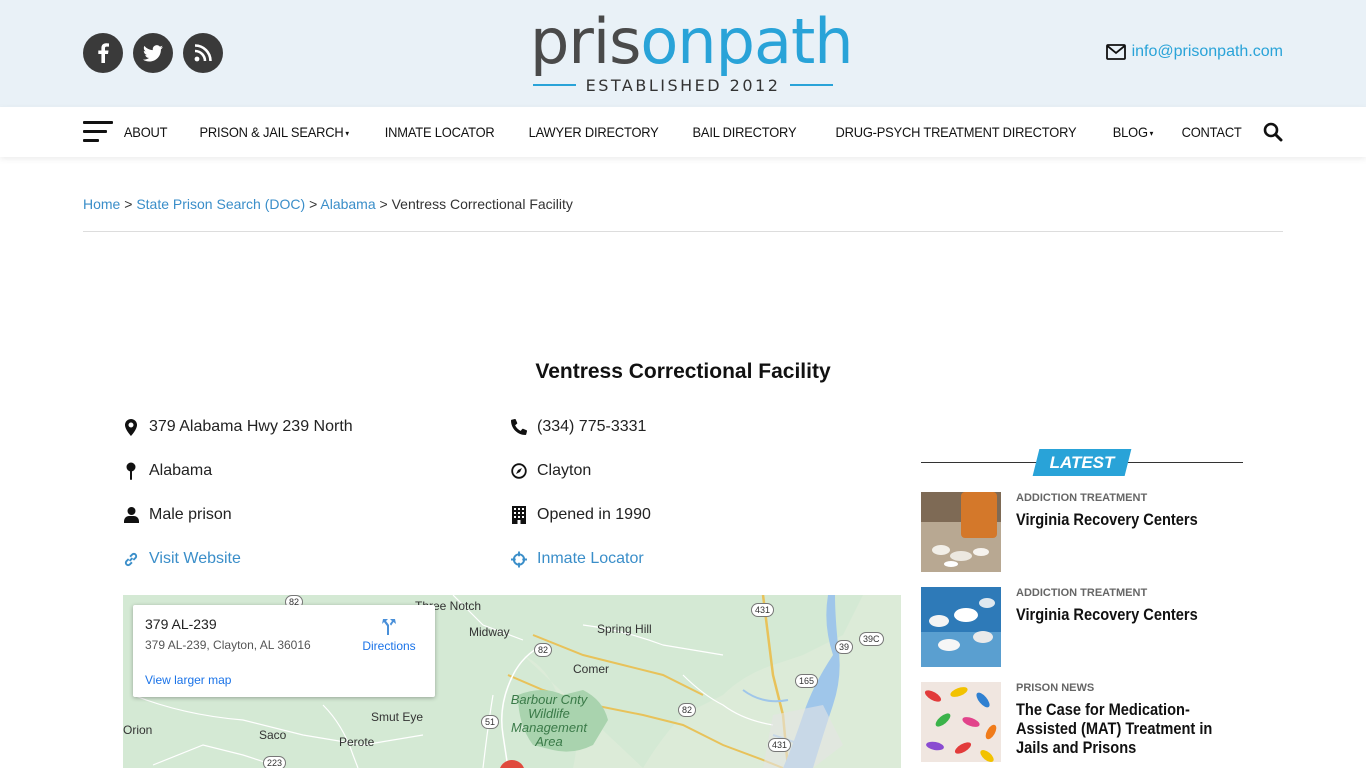 This screenshot has height=768, width=1366. I want to click on visit-website-link: Visit Website, so click(182, 559).